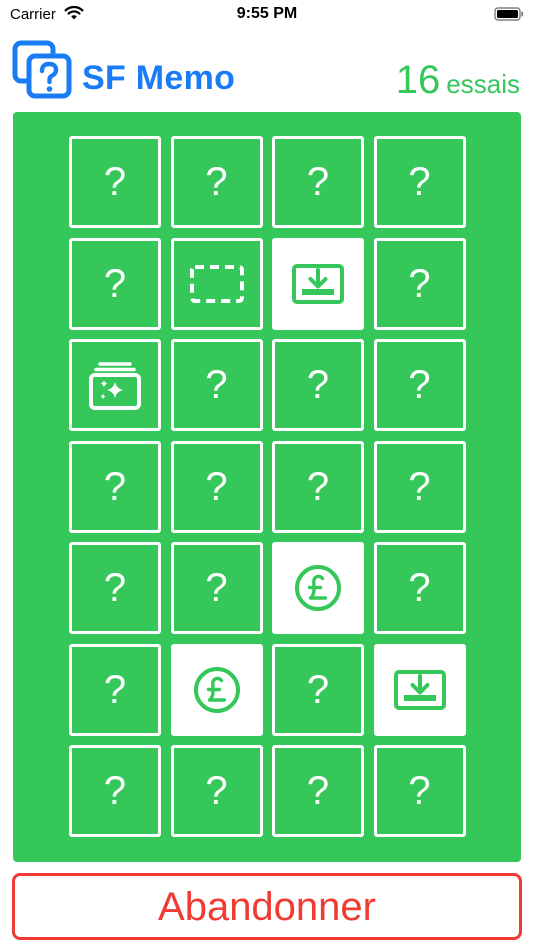  I want to click on abandon-button: Abandonner, so click(267, 906).